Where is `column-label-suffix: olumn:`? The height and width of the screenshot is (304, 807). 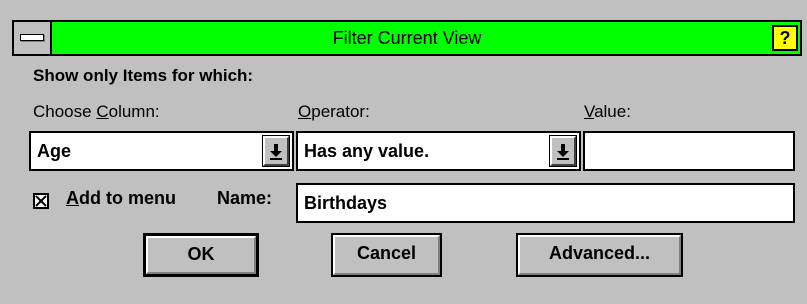
column-label-suffix: olumn: is located at coordinates (134, 111).